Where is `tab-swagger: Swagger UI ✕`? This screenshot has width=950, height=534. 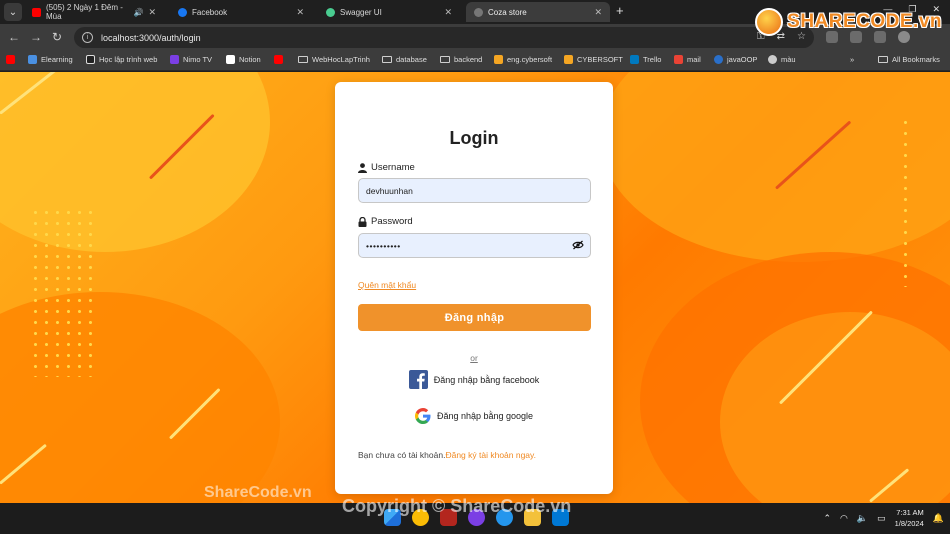 tab-swagger: Swagger UI ✕ is located at coordinates (389, 12).